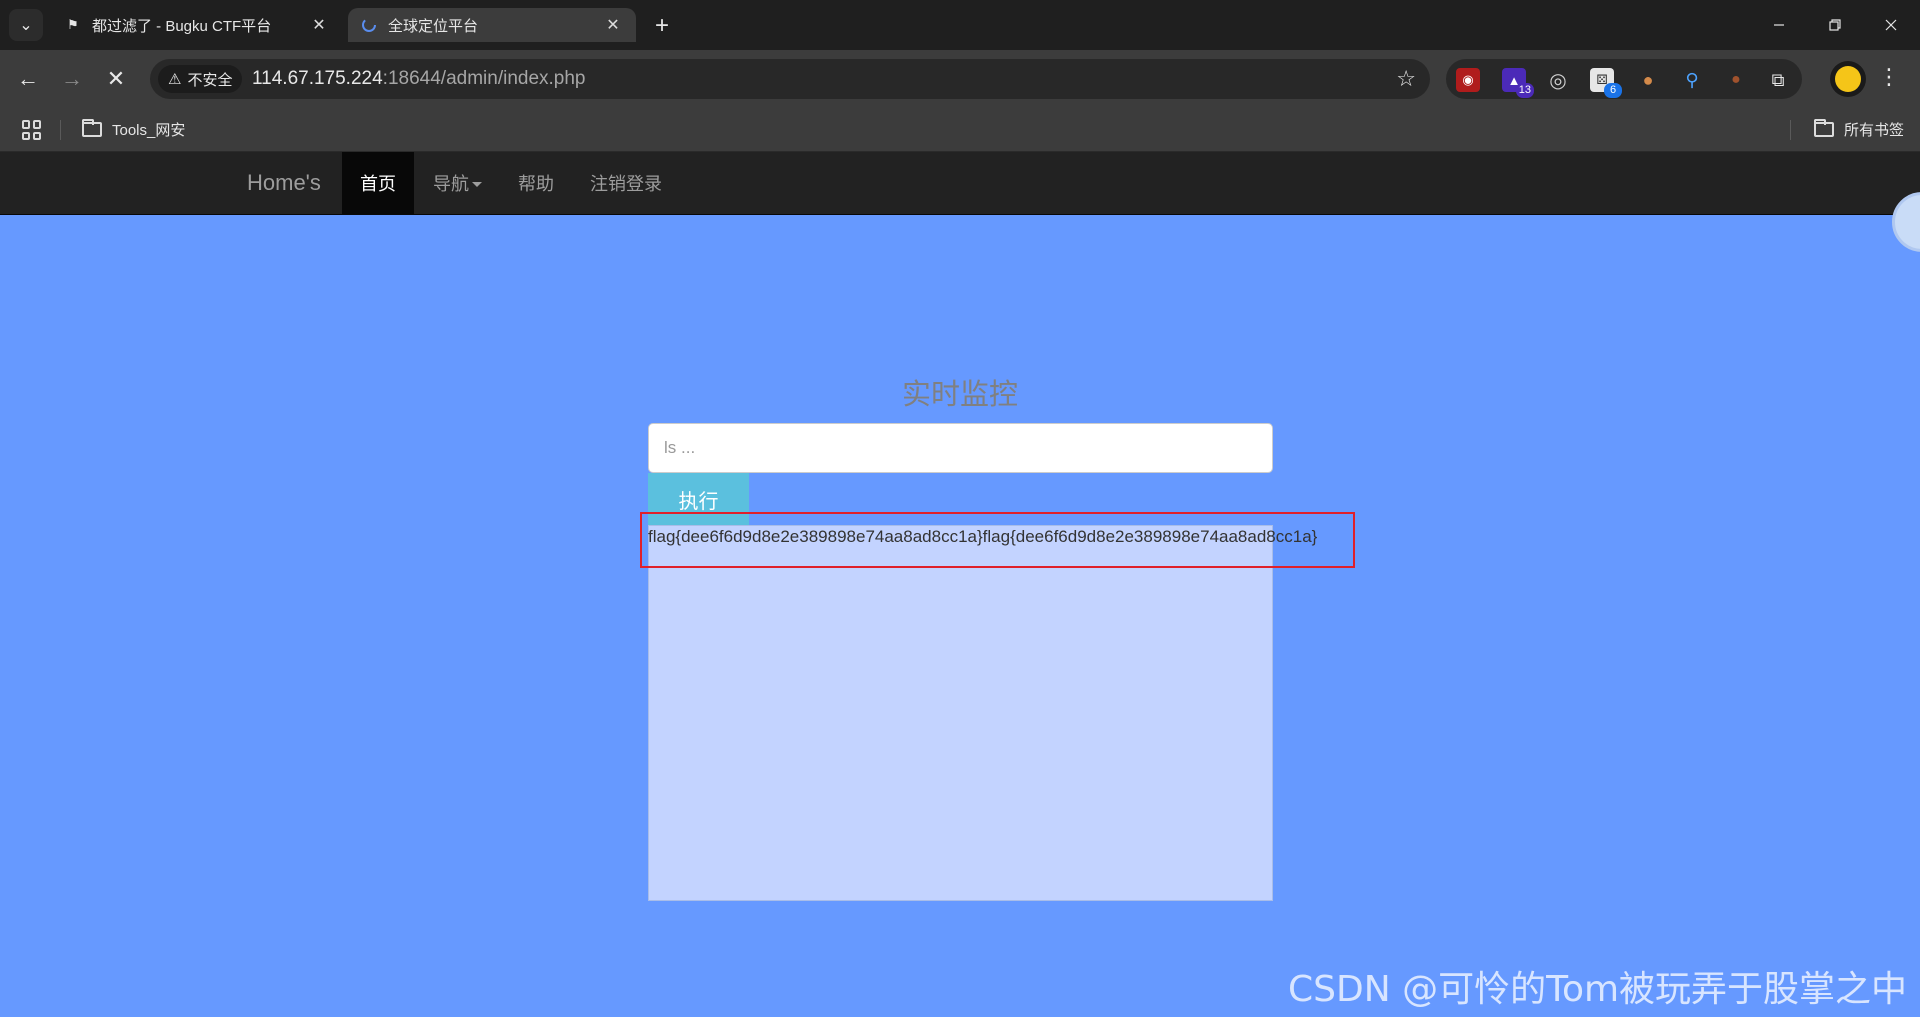 This screenshot has width=1920, height=1017. I want to click on bookmark-folder-tools: Tools_网安, so click(133, 129).